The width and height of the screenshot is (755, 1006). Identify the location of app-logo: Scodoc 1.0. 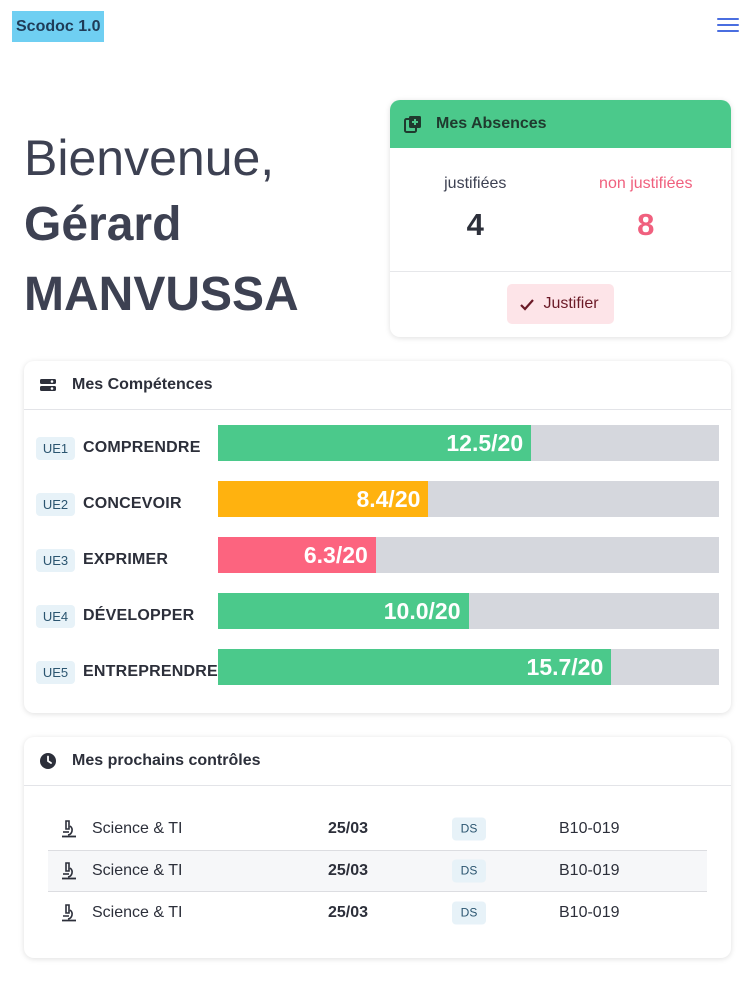
(58, 26).